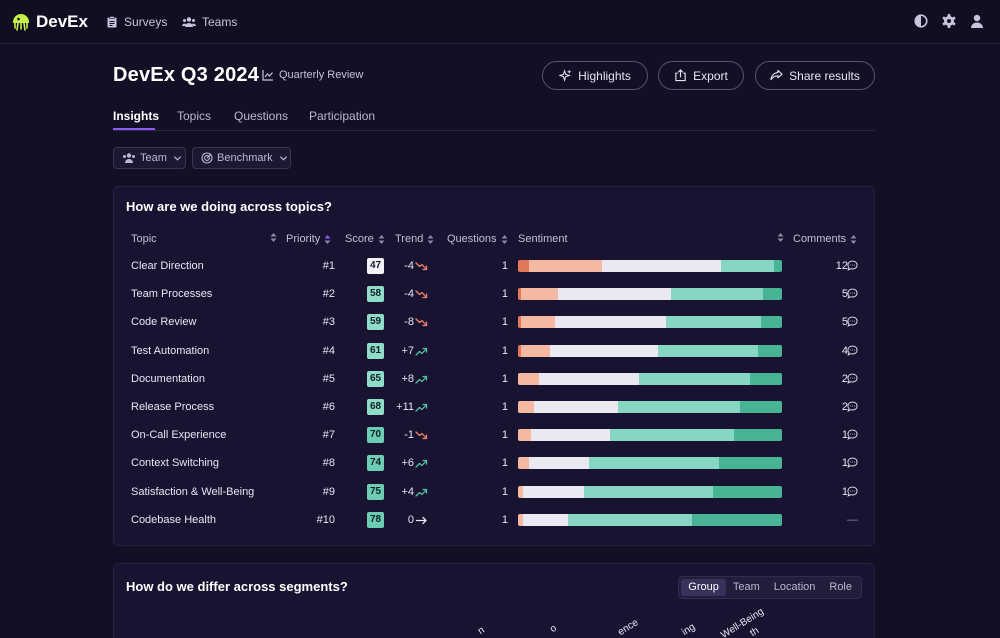 This screenshot has width=1000, height=638. I want to click on segment-option-group: Group, so click(703, 587).